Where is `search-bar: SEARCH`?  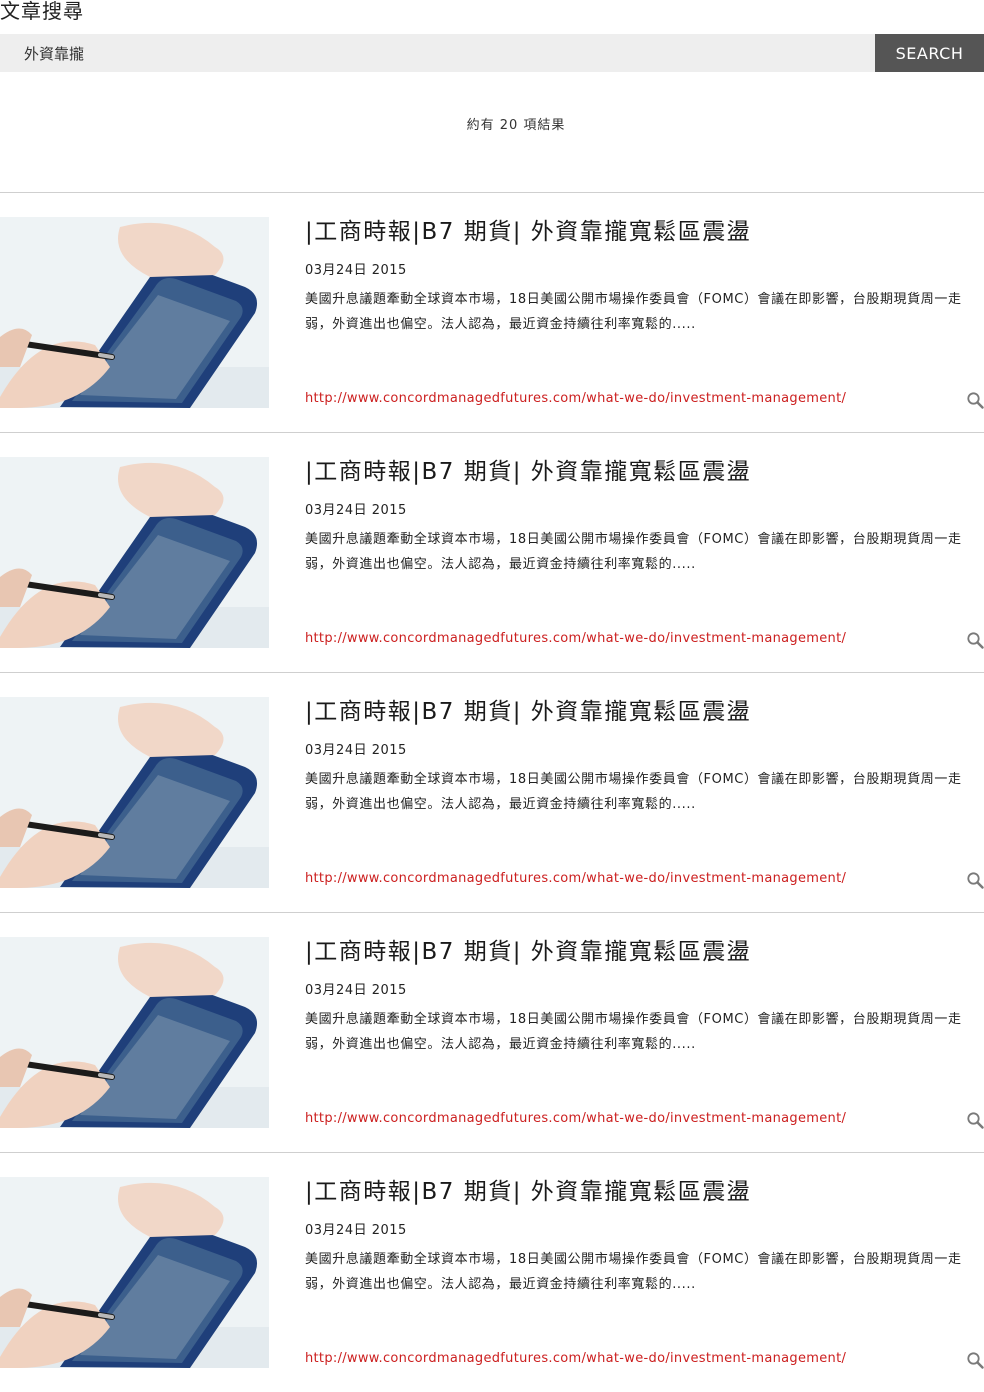
search-bar: SEARCH is located at coordinates (492, 53).